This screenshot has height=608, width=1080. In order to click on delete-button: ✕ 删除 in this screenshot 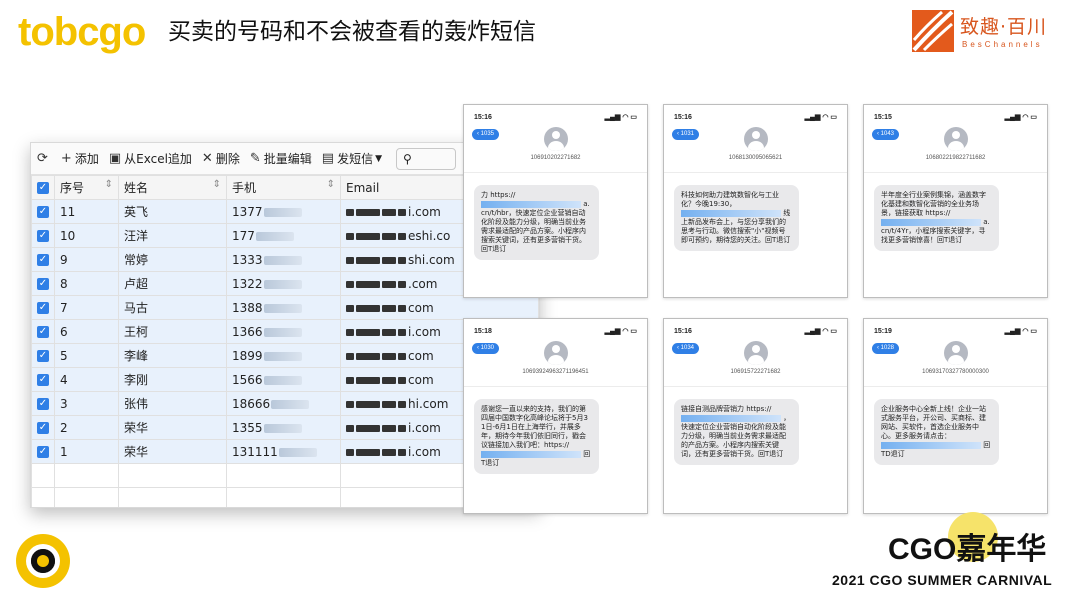, I will do `click(221, 158)`.